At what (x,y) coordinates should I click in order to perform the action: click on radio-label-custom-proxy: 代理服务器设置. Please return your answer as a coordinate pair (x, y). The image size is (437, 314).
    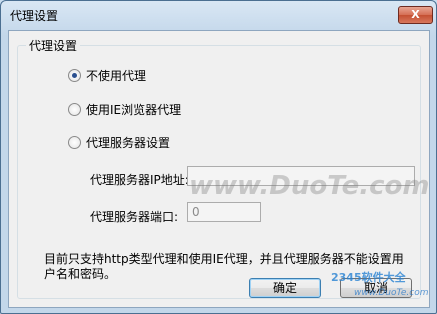
    Looking at the image, I should click on (128, 142).